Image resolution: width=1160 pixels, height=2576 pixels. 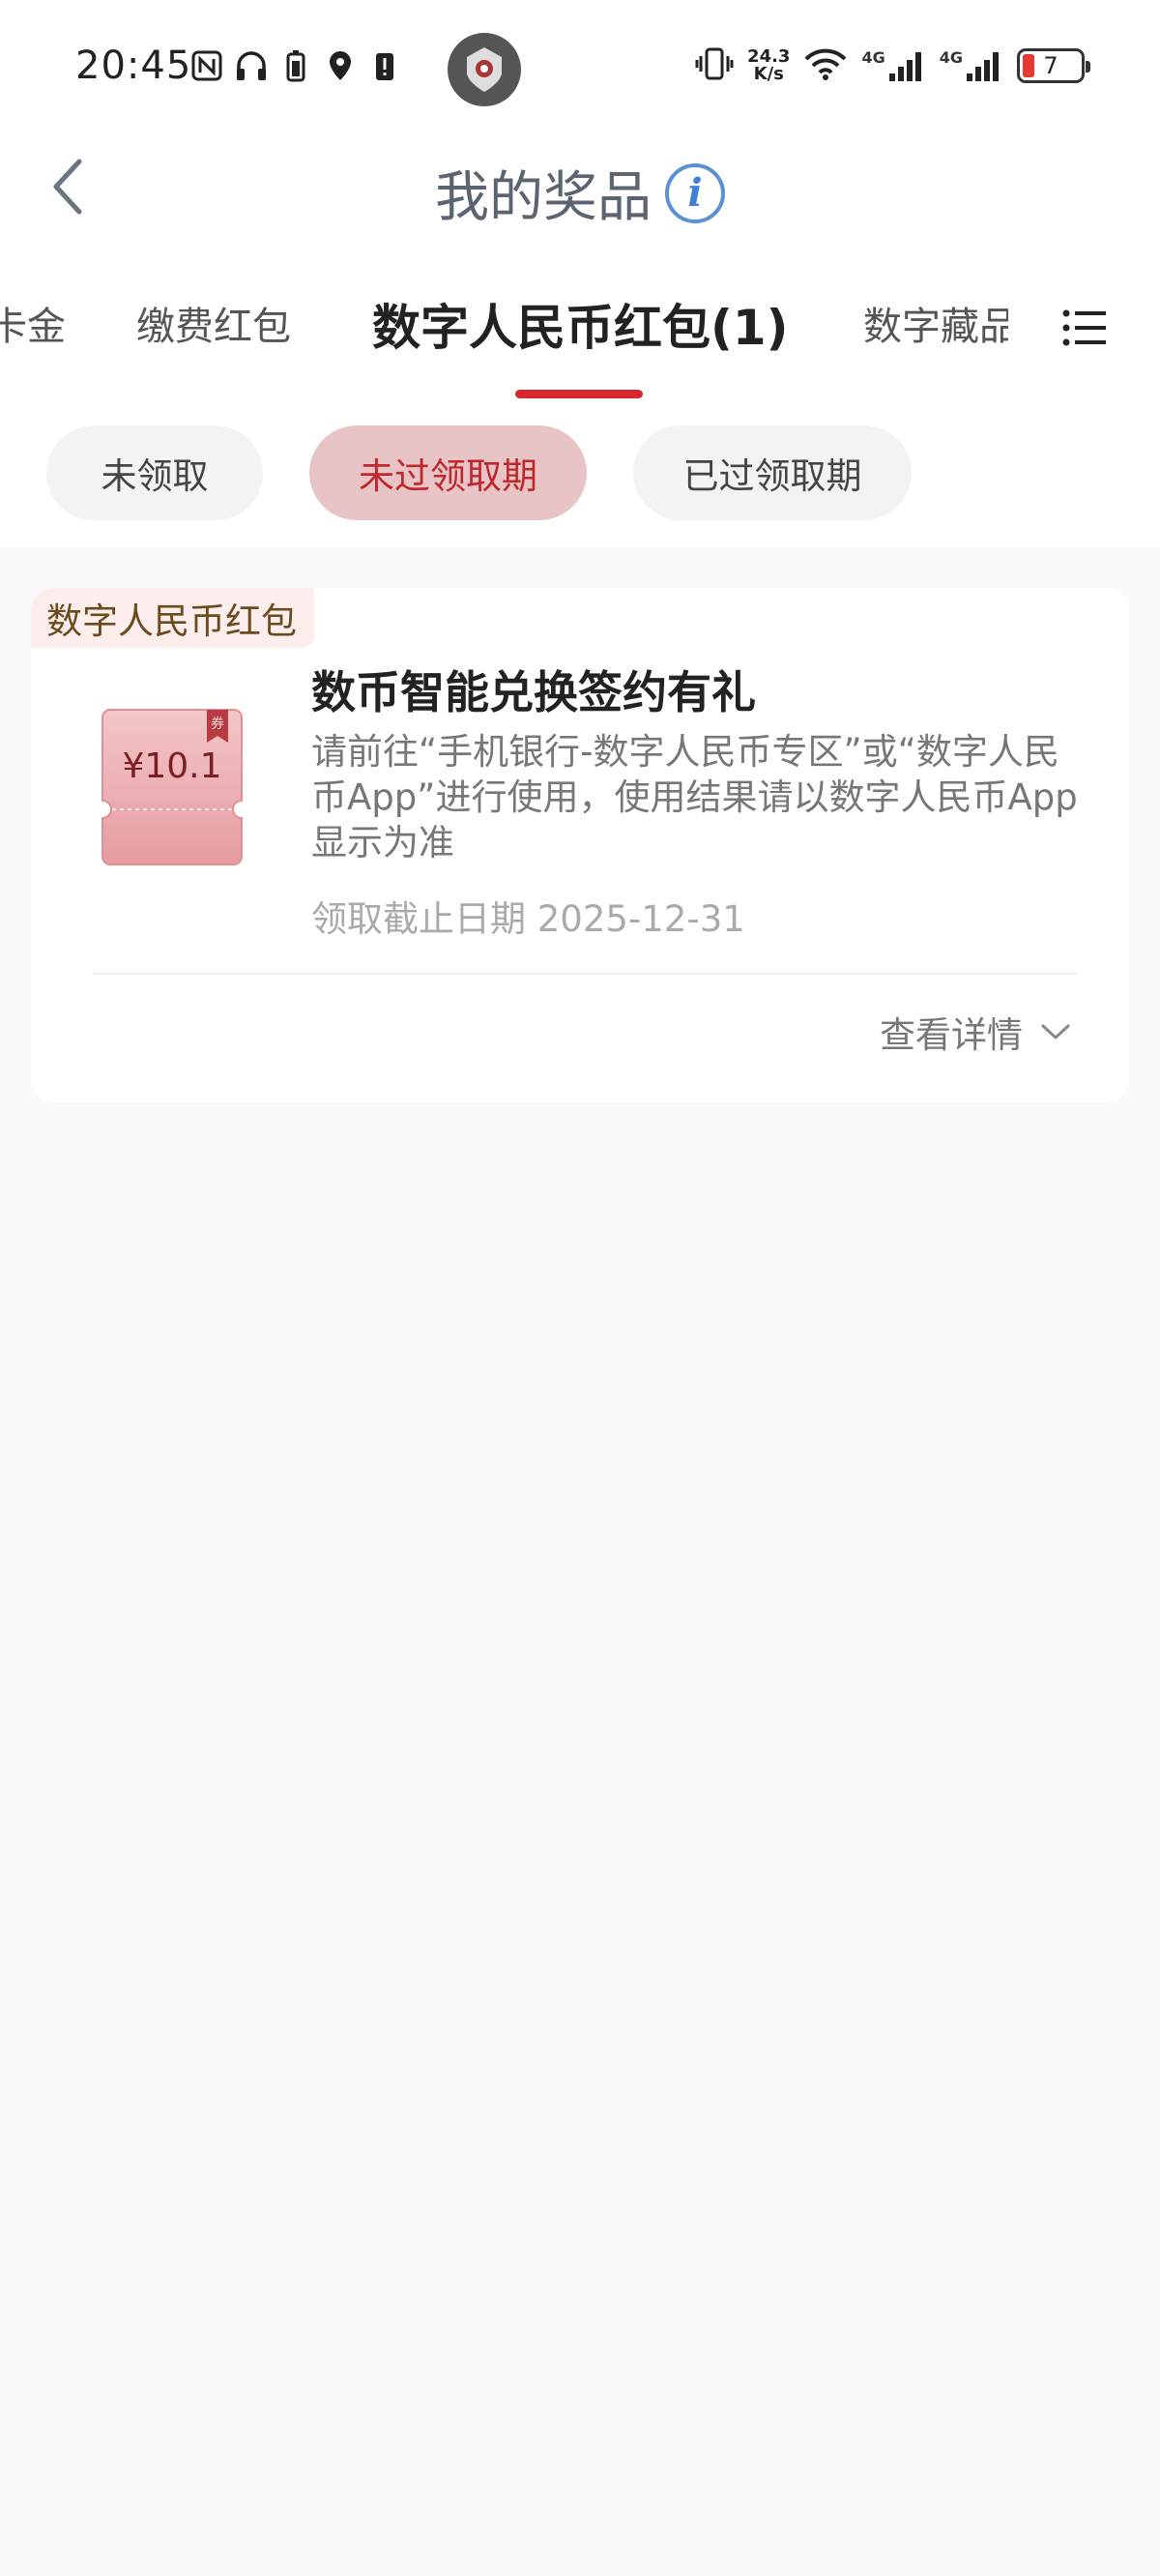 What do you see at coordinates (214, 323) in the screenshot?
I see `tab-payment-red-packet: 缴费红包` at bounding box center [214, 323].